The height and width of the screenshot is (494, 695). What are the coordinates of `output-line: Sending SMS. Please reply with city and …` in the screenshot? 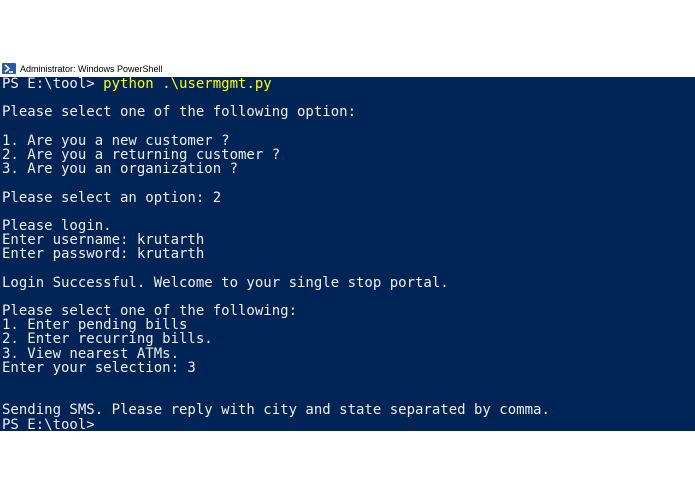 It's located at (276, 410).